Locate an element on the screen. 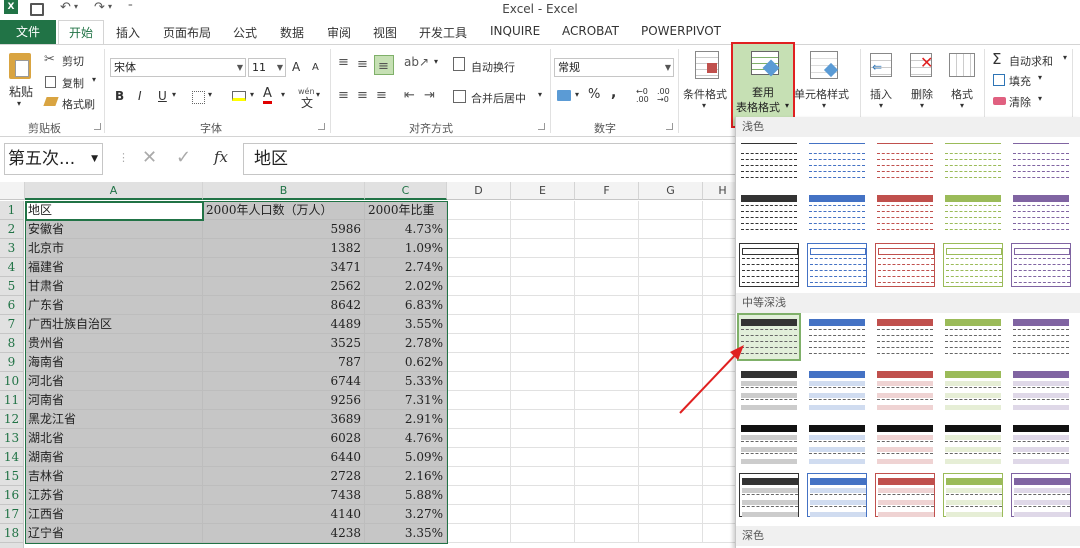 The image size is (1080, 548). table-cell: 贵州省 is located at coordinates (114, 343).